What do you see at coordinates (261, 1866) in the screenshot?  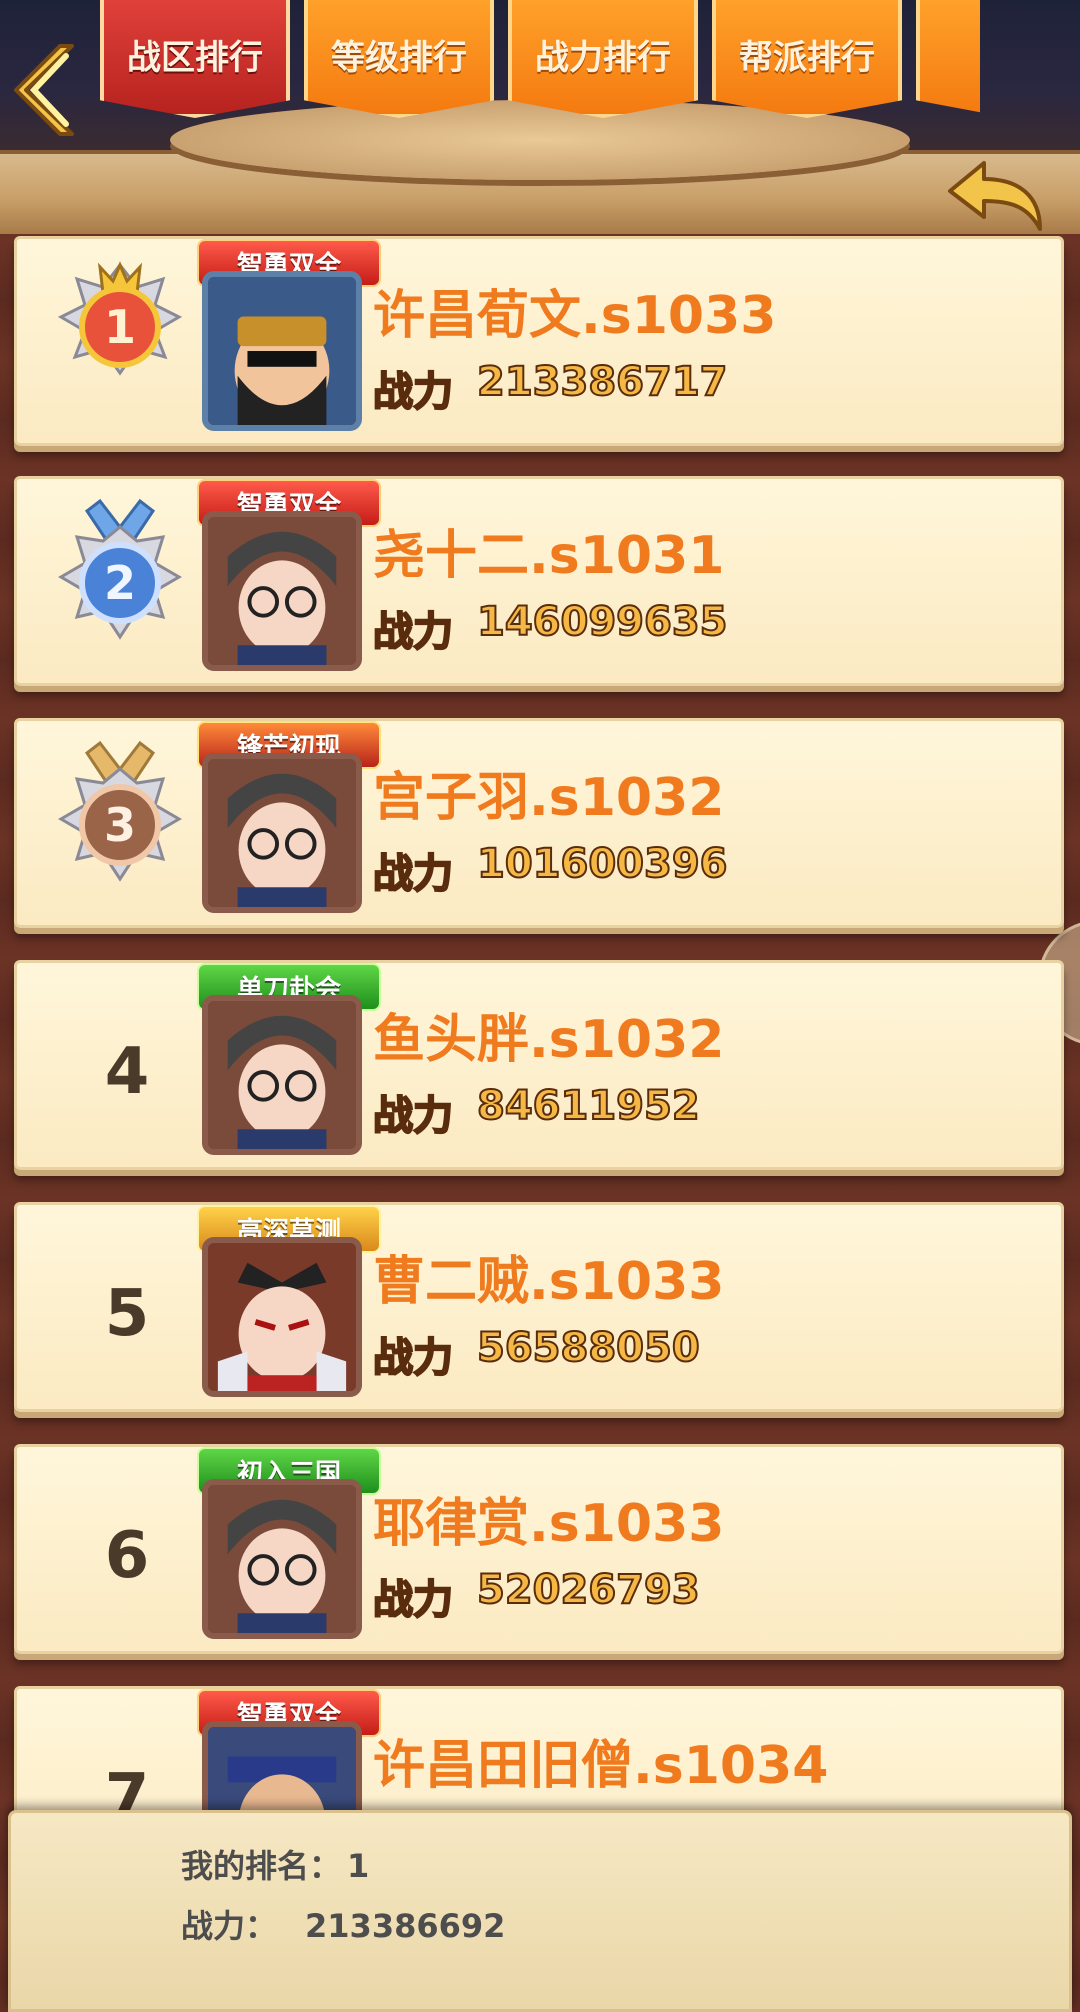 I see `my-rank-label: 我的排名：` at bounding box center [261, 1866].